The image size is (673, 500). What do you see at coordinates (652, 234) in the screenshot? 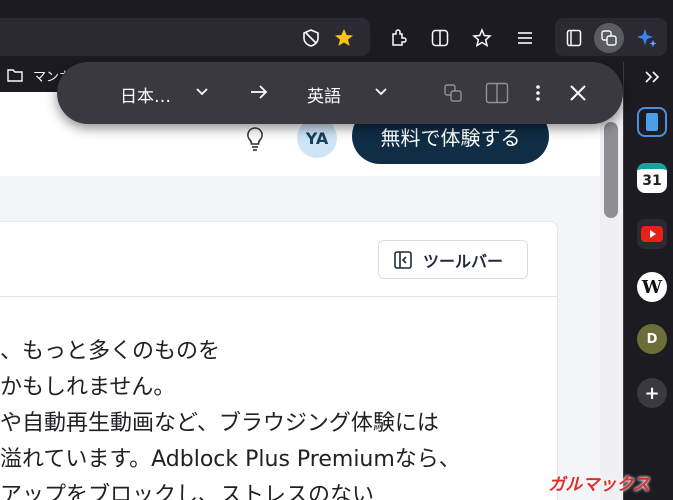
I see `youtube-icon` at bounding box center [652, 234].